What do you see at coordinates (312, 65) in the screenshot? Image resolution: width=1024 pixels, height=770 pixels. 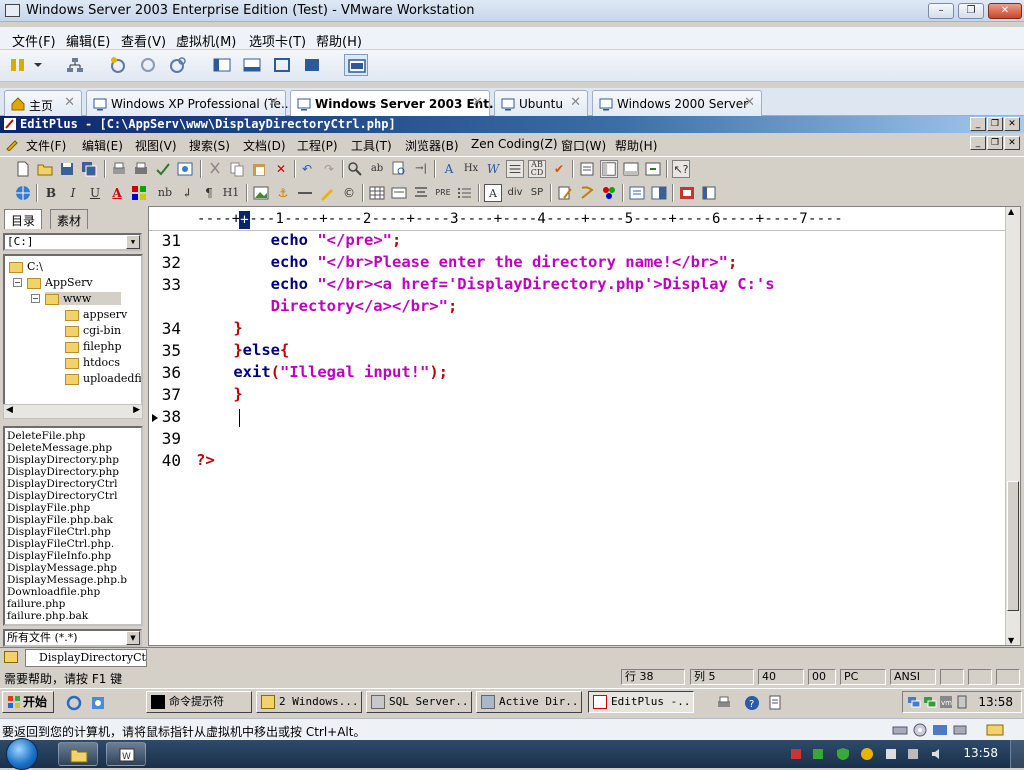 I see `unity-icon` at bounding box center [312, 65].